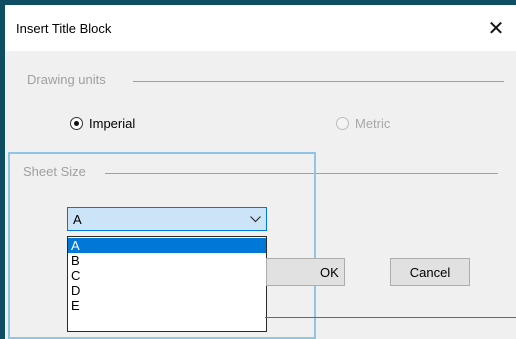 Image resolution: width=516 pixels, height=339 pixels. Describe the element at coordinates (68, 79) in the screenshot. I see `drawing-units-group-label: Drawing units` at that location.